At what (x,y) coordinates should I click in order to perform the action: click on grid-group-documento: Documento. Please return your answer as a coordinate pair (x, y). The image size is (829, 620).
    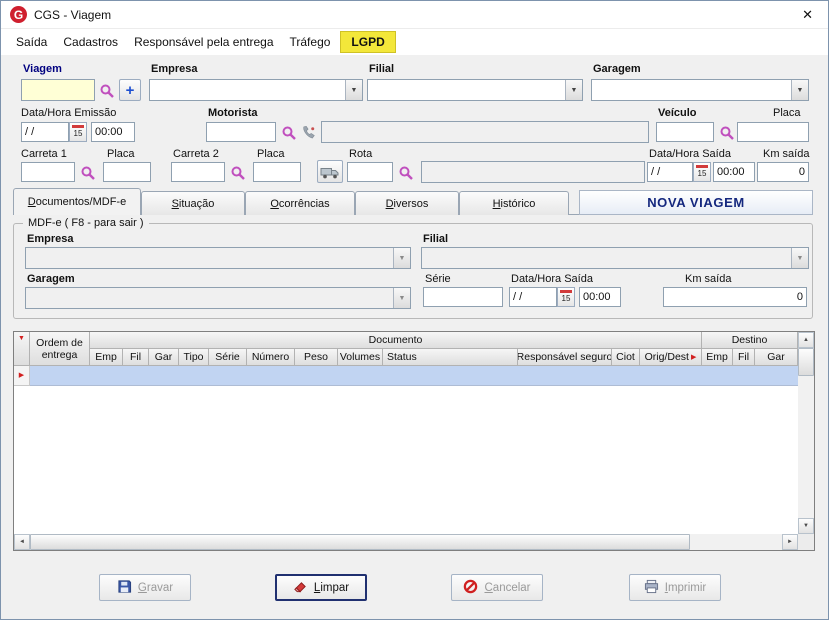
    Looking at the image, I should click on (396, 340).